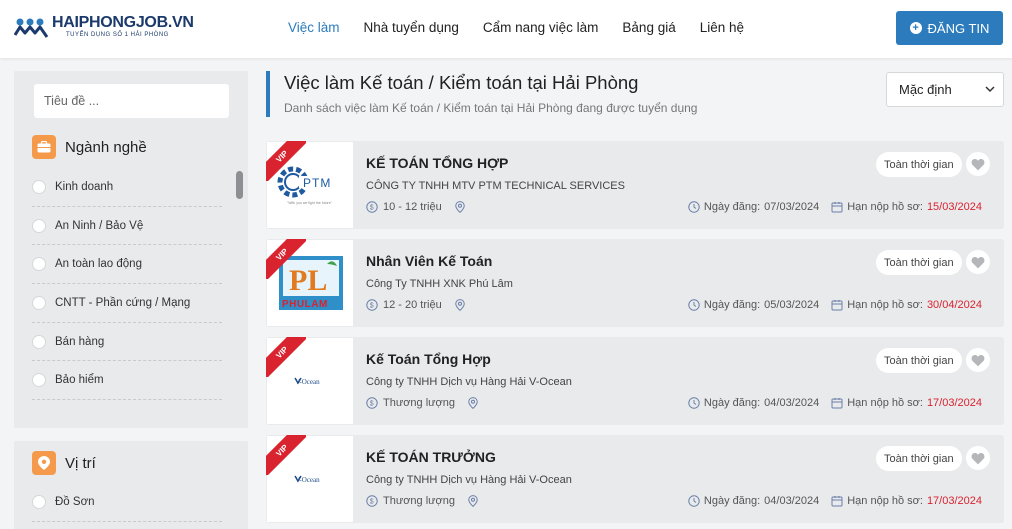 Image resolution: width=1012 pixels, height=529 pixels. Describe the element at coordinates (31, 28) in the screenshot. I see `people-logo-icon` at that location.